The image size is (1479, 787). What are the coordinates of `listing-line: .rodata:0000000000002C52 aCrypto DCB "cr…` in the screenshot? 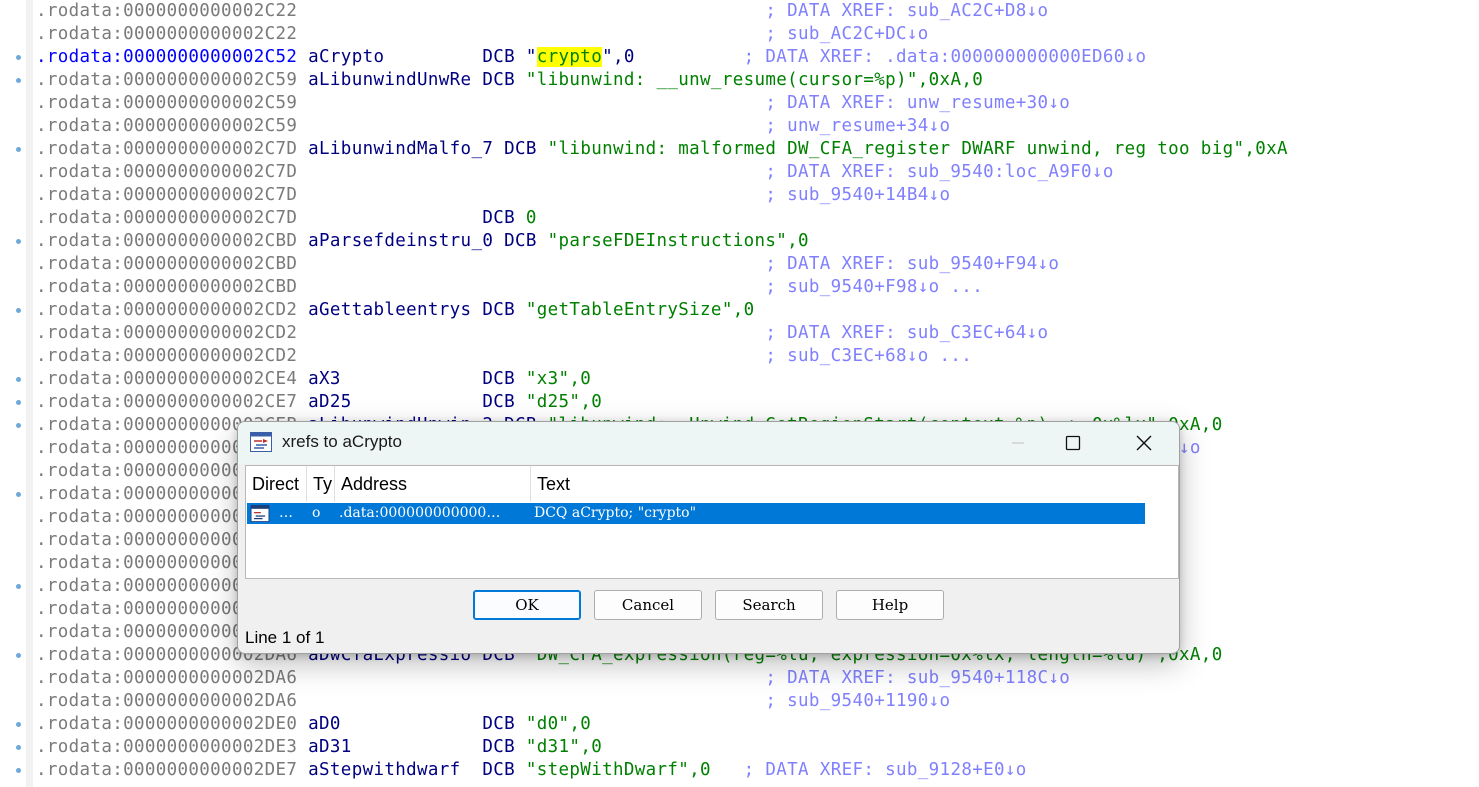 It's located at (591, 57).